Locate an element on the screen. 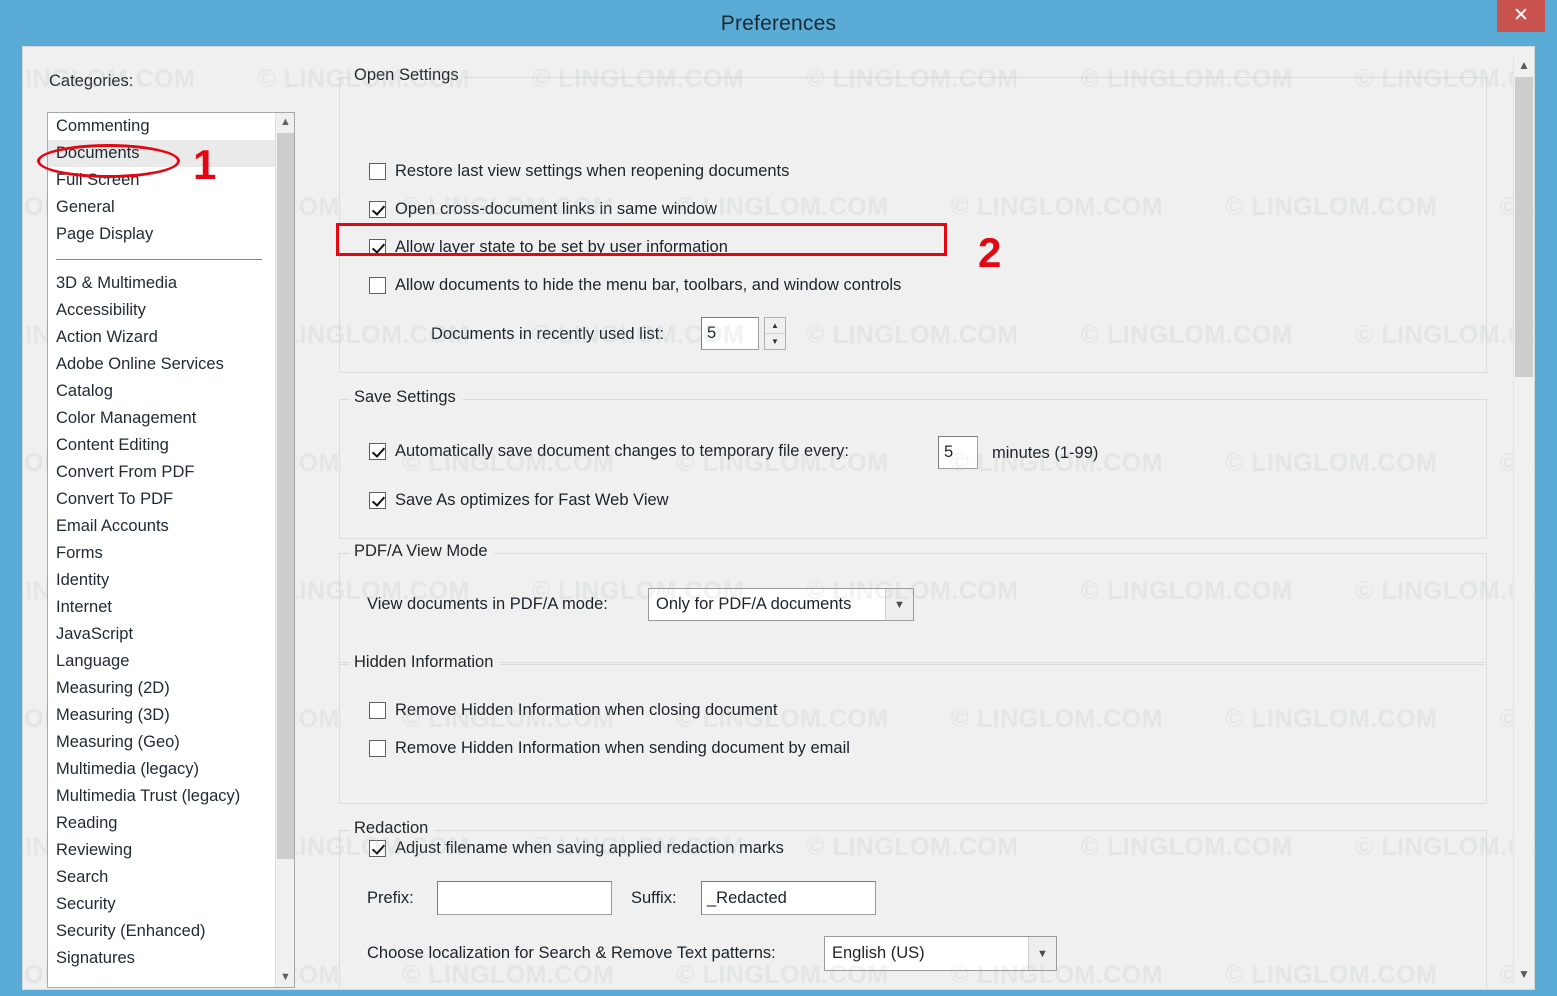 The width and height of the screenshot is (1557, 996). sidebar-item-color-management: Color Management is located at coordinates (162, 418).